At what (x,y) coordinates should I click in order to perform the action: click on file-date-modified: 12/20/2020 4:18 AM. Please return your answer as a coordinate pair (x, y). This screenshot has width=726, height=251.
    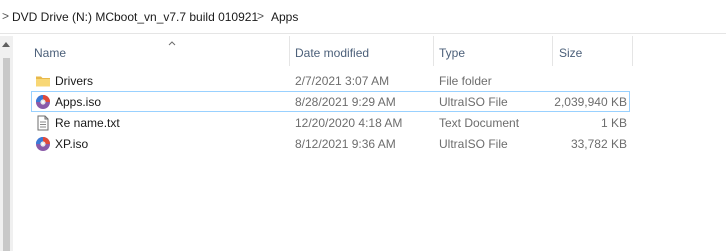
    Looking at the image, I should click on (349, 123).